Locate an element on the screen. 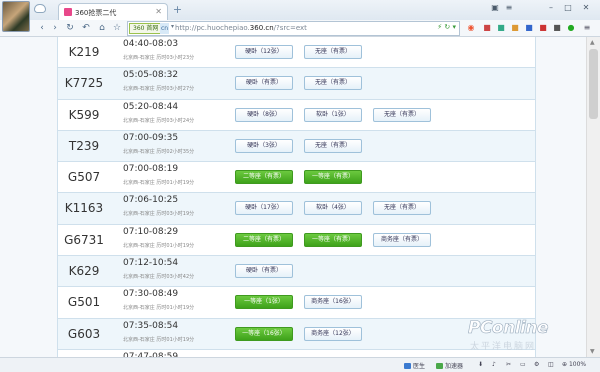 The image size is (600, 372). forward-icon: › is located at coordinates (55, 28).